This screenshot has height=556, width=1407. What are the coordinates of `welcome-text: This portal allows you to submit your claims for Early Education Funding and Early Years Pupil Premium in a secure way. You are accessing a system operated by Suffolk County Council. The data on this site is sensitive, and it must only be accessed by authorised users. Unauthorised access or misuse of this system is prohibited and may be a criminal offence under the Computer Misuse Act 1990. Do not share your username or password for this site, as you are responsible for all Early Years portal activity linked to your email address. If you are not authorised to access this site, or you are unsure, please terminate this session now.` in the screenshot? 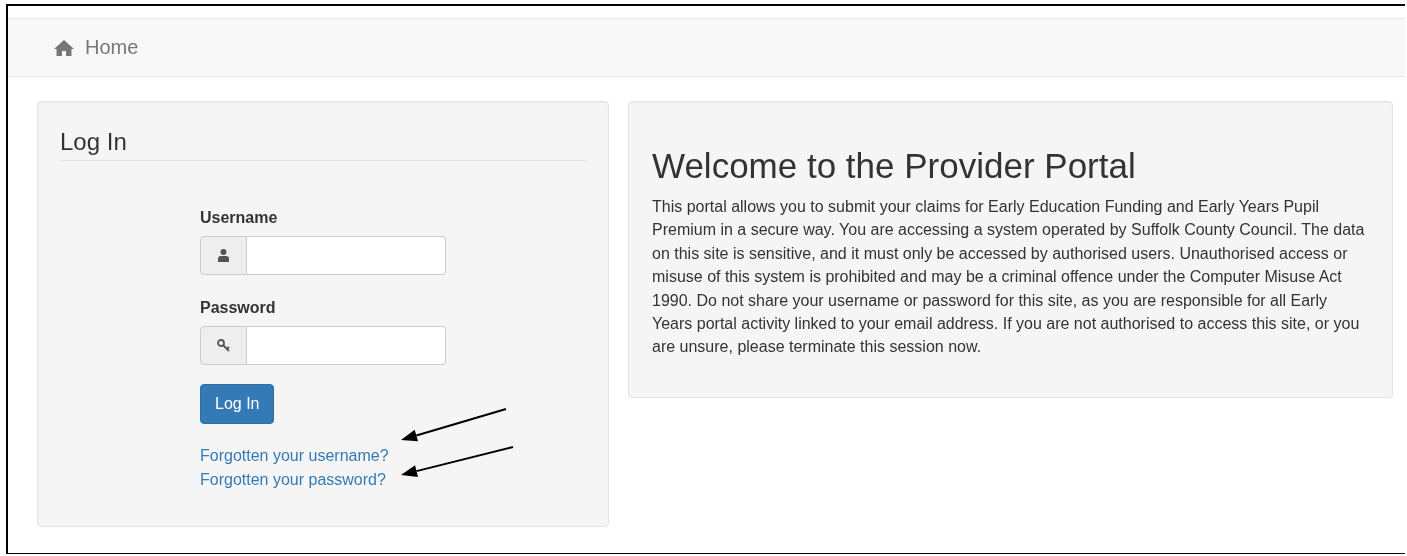 It's located at (1009, 277).